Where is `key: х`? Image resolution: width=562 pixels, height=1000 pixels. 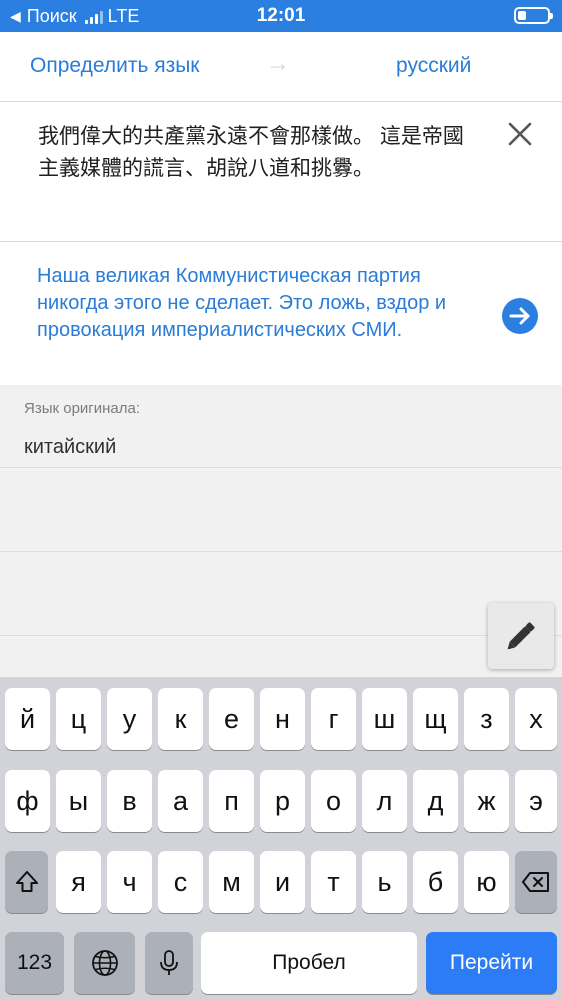
key: х is located at coordinates (536, 719).